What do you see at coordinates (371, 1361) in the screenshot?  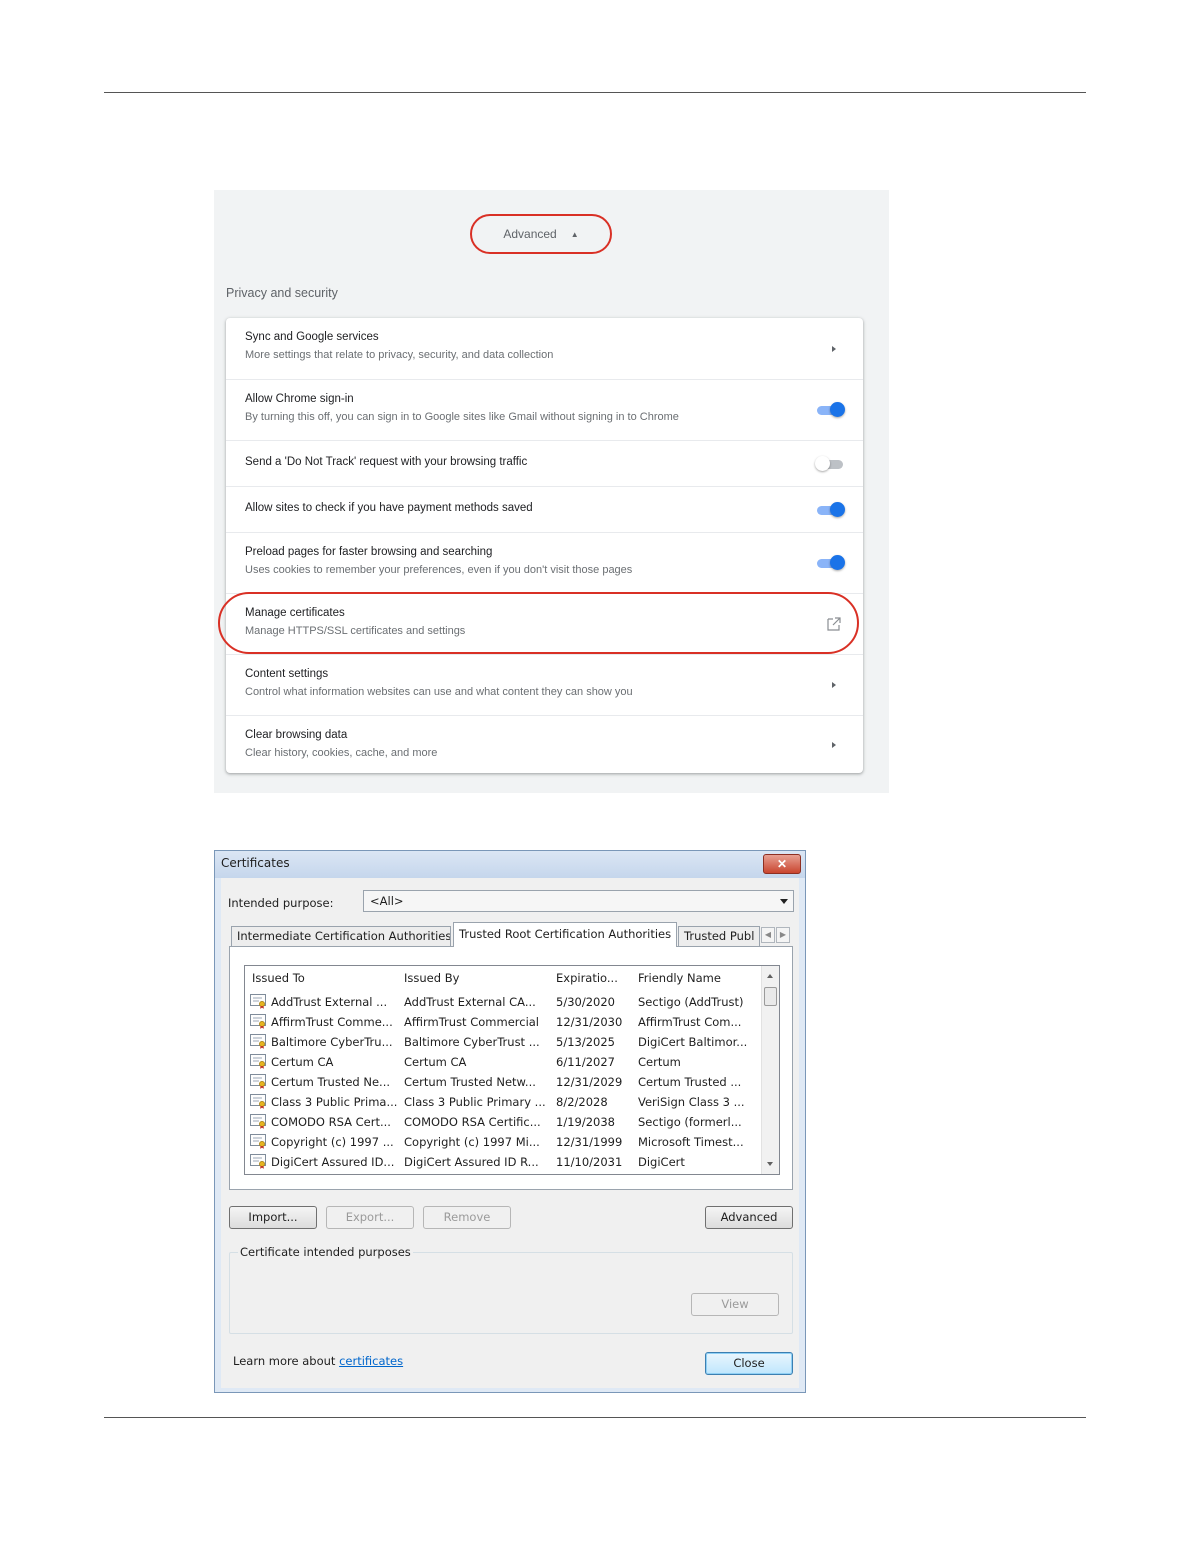 I see `certificates-link: certificates` at bounding box center [371, 1361].